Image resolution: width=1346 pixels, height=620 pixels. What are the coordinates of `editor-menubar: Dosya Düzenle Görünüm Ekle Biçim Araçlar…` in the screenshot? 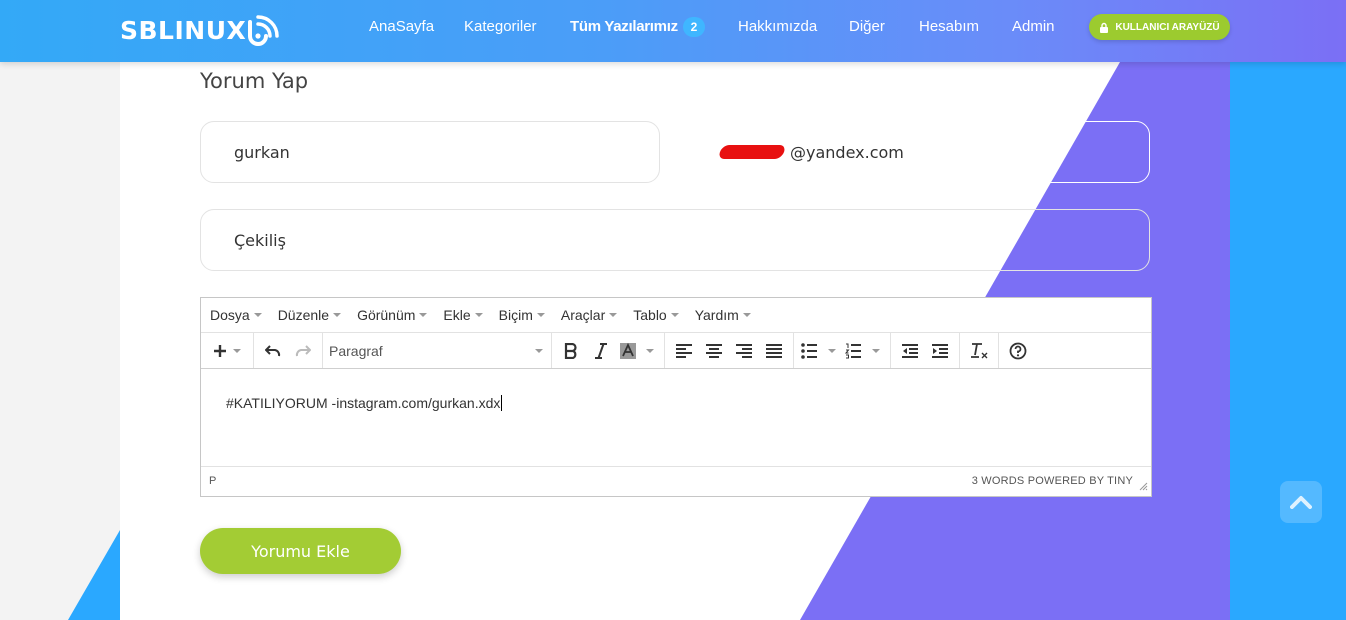 It's located at (676, 315).